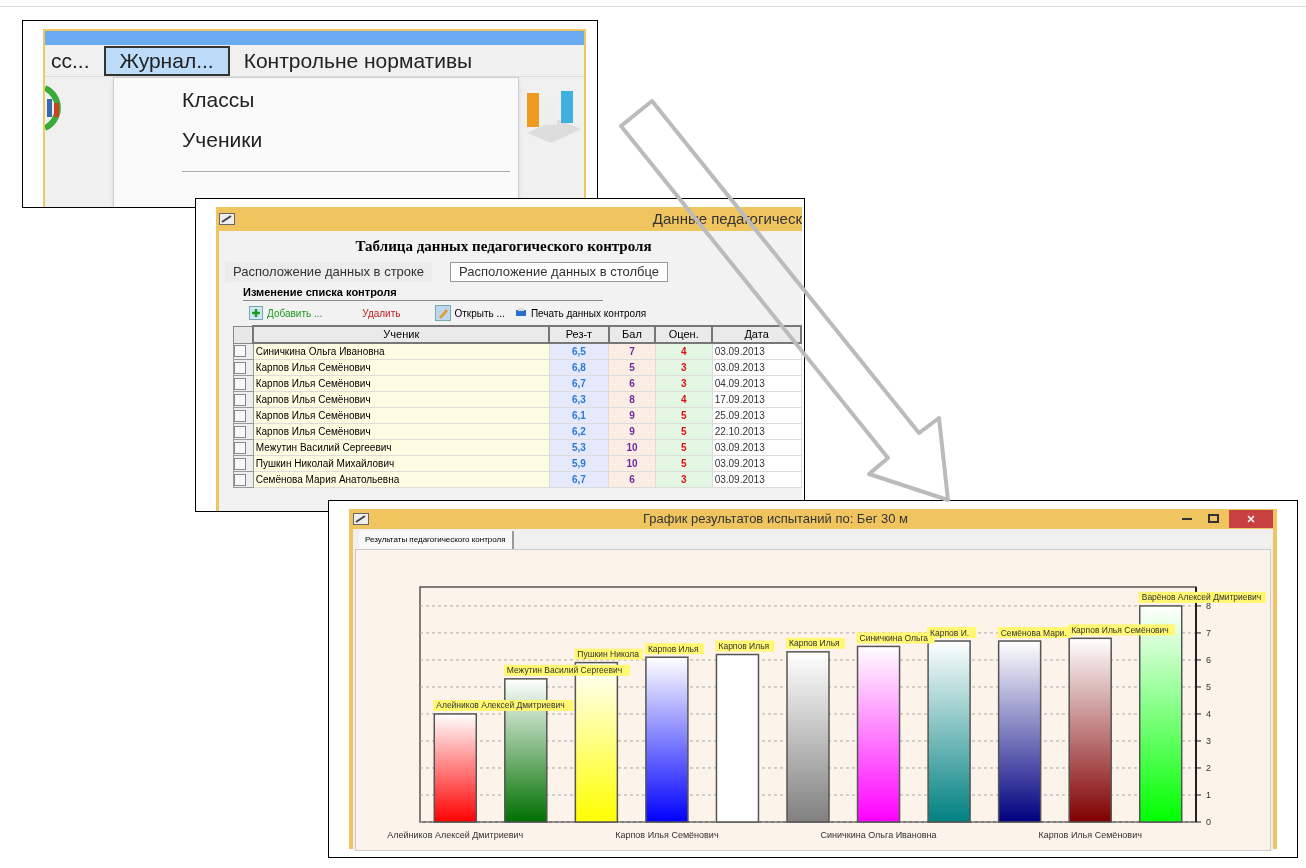 The height and width of the screenshot is (868, 1306). I want to click on tab: Расположение данных в строке, so click(329, 271).